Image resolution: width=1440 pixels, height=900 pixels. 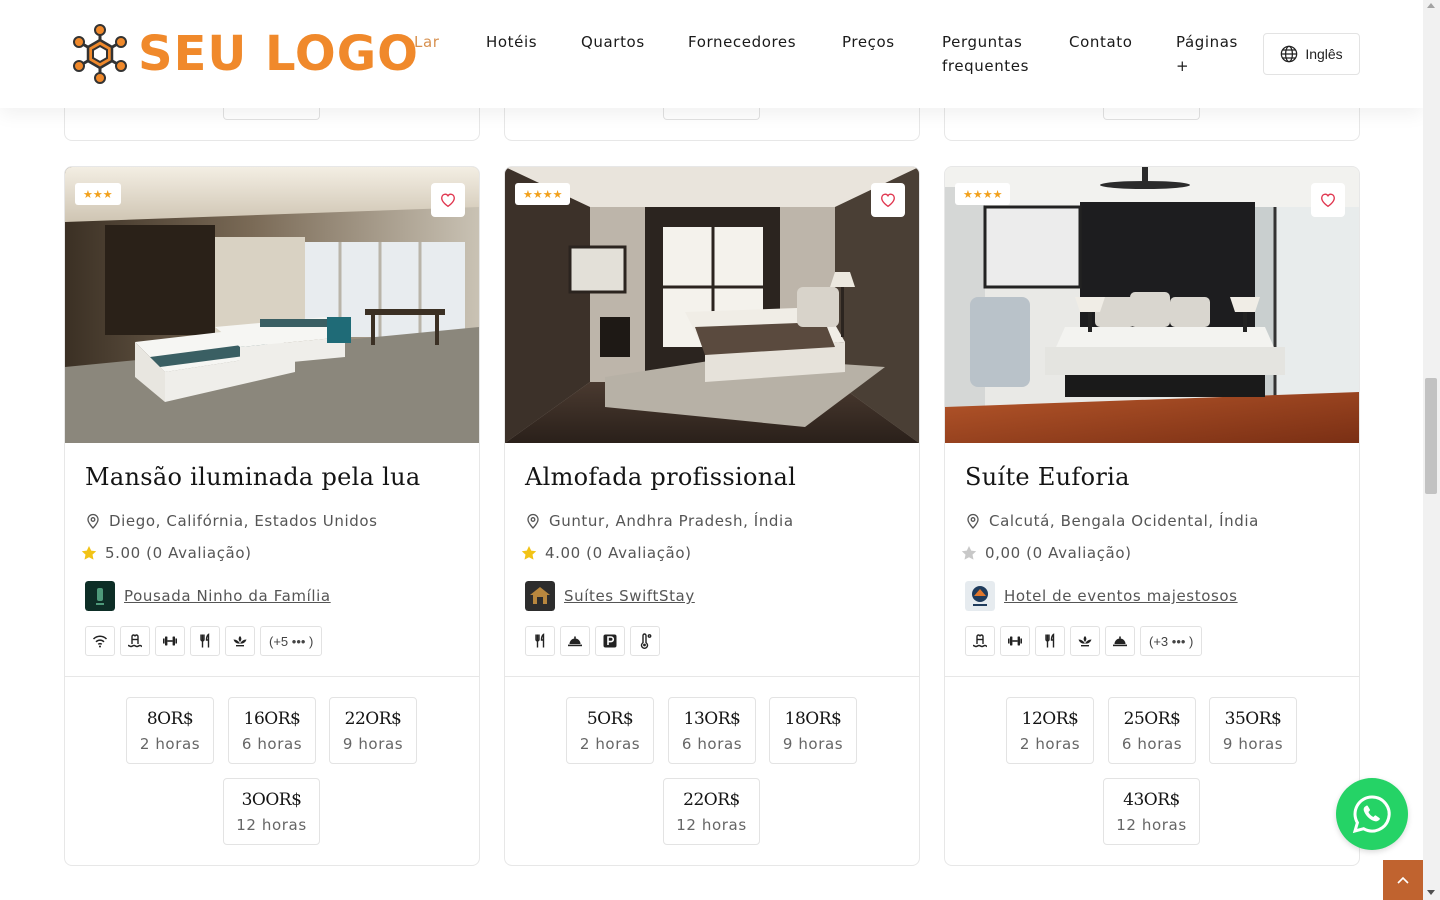 I want to click on more-amenities-button: (+3 ••• ), so click(x=1171, y=641).